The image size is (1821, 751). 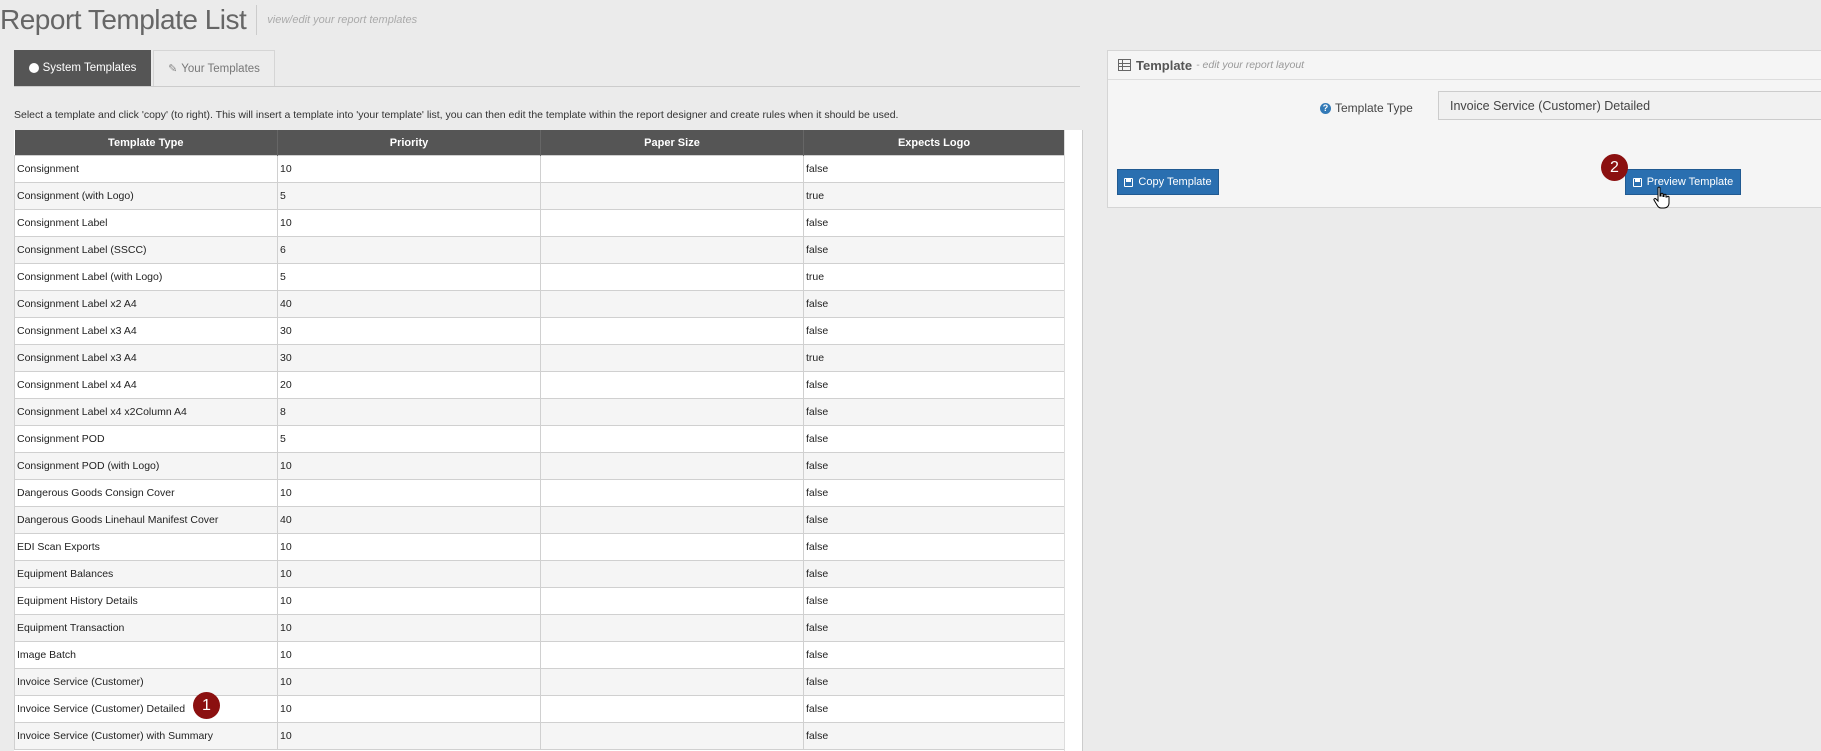 What do you see at coordinates (1250, 65) in the screenshot?
I see `panel-subtitle: - edit your report layout` at bounding box center [1250, 65].